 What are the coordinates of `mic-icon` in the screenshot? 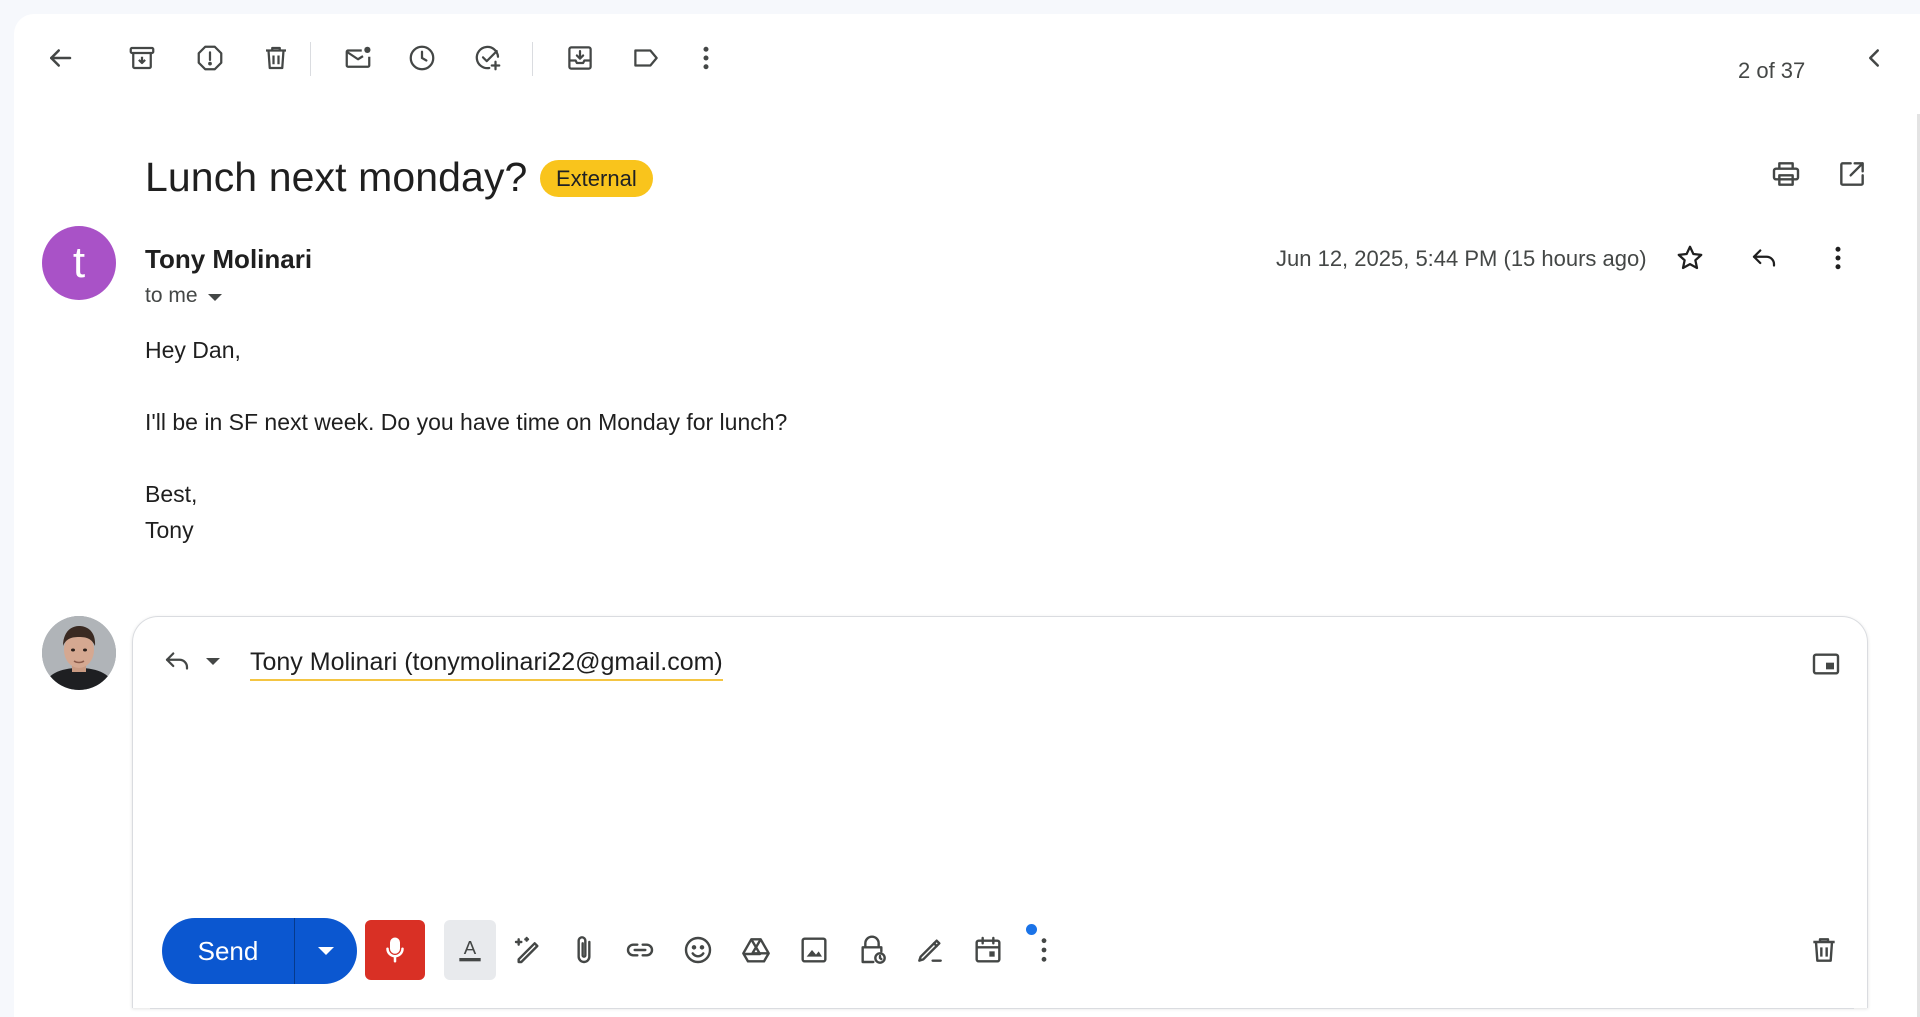 It's located at (395, 950).